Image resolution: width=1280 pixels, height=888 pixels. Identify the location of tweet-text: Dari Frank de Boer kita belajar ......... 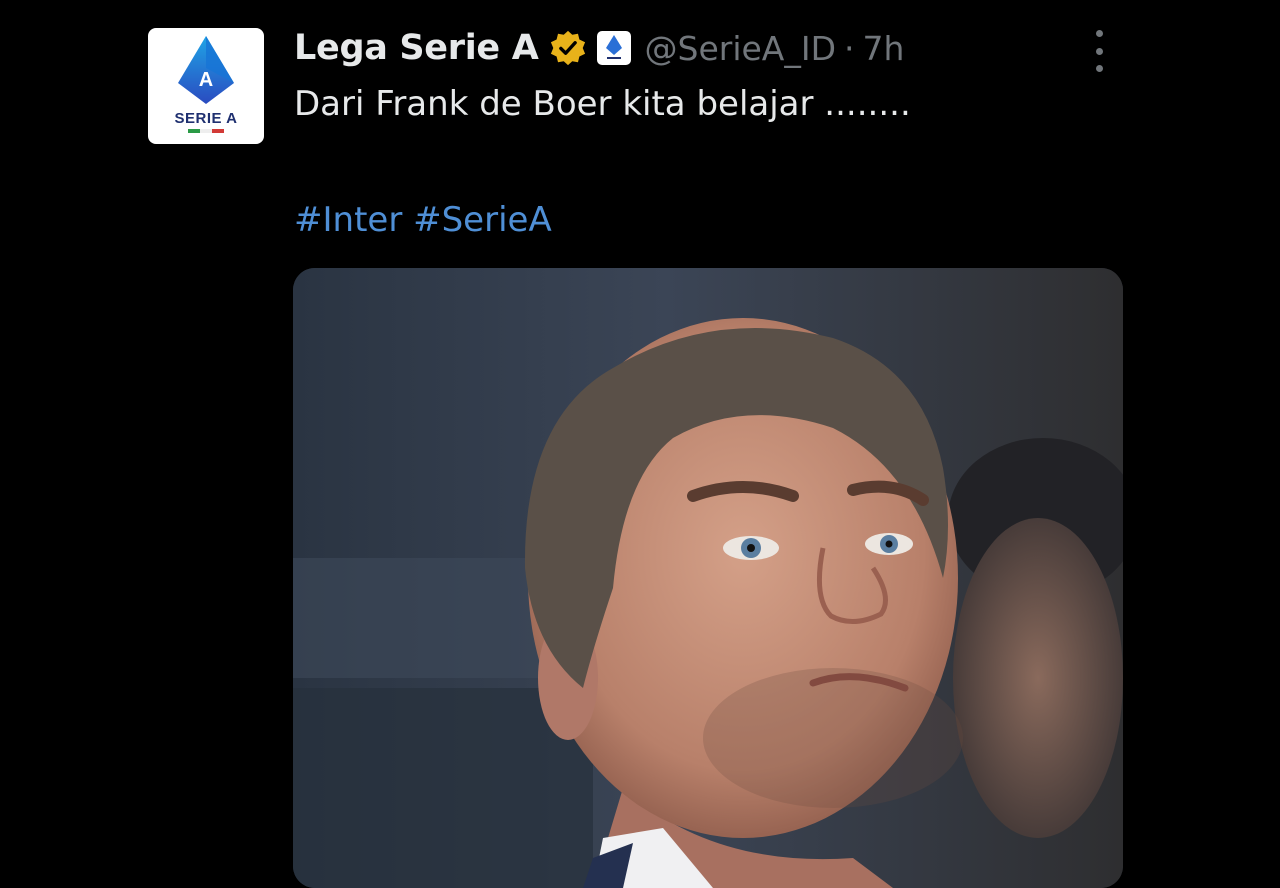
(602, 104).